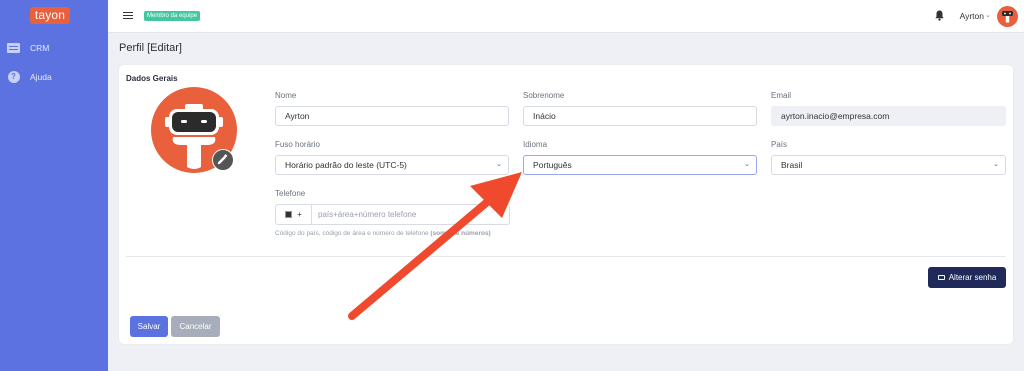 Image resolution: width=1024 pixels, height=371 pixels. Describe the element at coordinates (544, 95) in the screenshot. I see `sobrenome-label: Sobrenome` at that location.